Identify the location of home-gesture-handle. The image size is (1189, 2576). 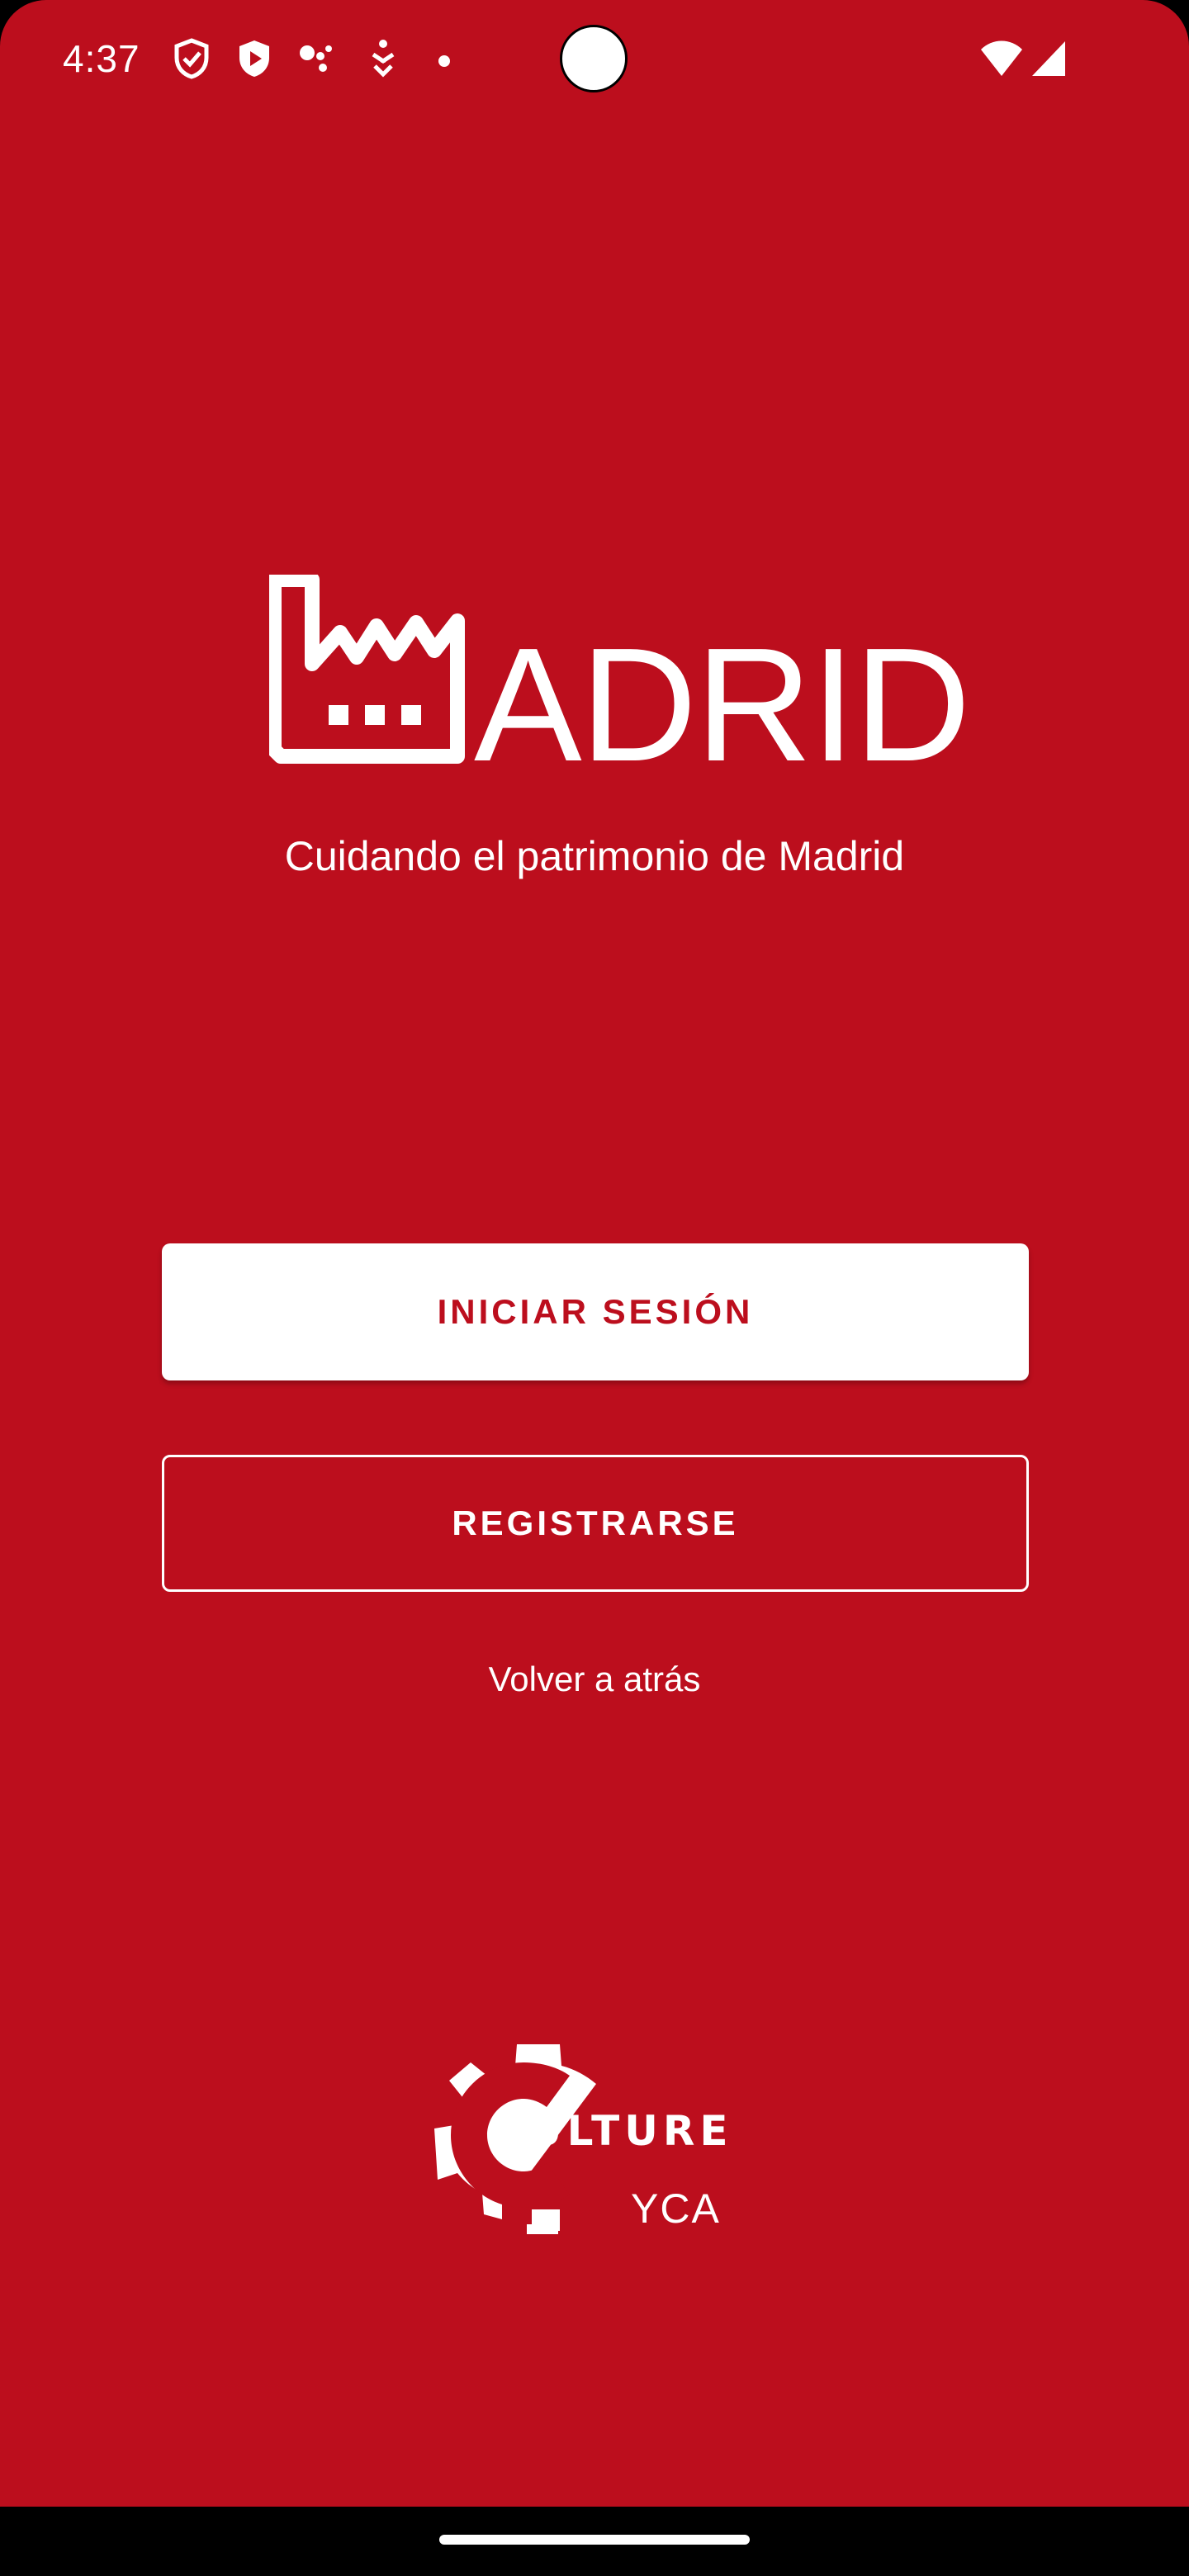
(594, 2540).